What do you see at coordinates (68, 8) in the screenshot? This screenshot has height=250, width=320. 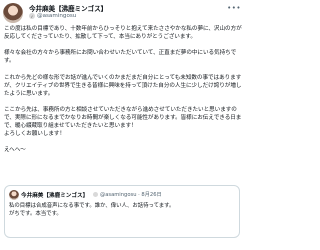 I see `author-name: 今井麻美【沸鹿ミンゴス】` at bounding box center [68, 8].